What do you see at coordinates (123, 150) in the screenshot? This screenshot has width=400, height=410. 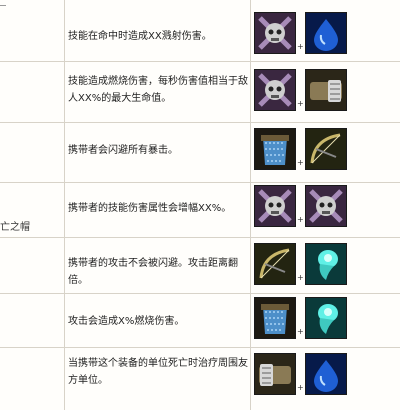 I see `row-description: 携带者会闪避所有暴击。` at bounding box center [123, 150].